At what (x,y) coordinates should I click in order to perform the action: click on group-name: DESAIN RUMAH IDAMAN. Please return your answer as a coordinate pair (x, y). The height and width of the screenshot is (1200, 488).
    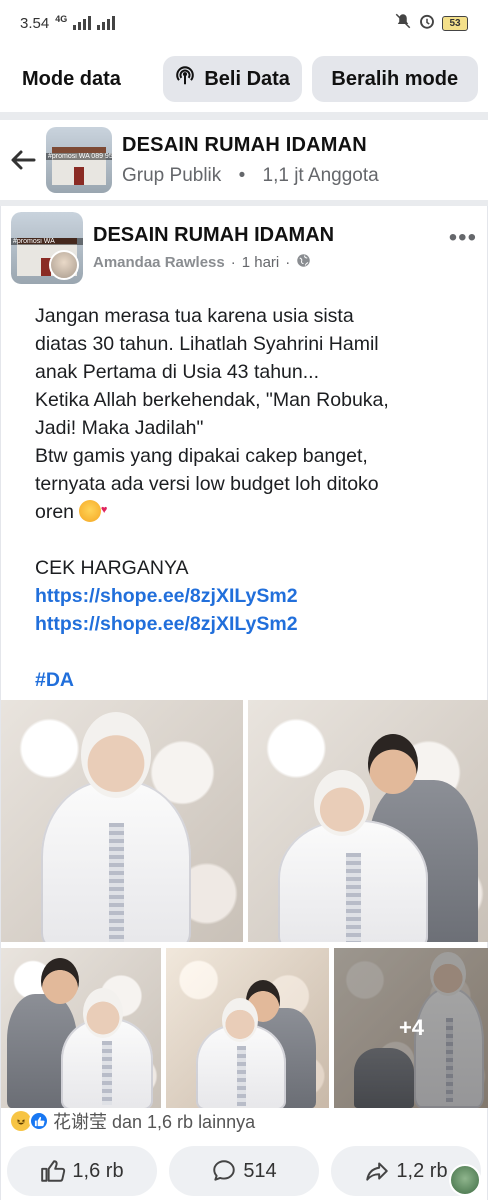
    Looking at the image, I should click on (250, 145).